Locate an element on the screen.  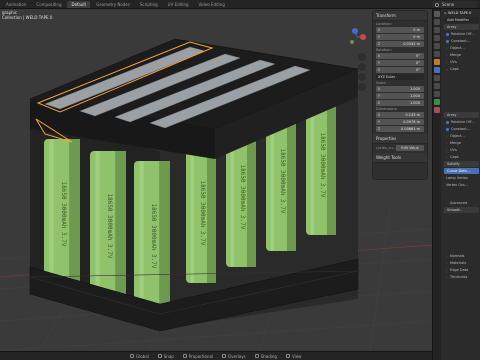
merge-toggle: › Merge is located at coordinates (461, 55).